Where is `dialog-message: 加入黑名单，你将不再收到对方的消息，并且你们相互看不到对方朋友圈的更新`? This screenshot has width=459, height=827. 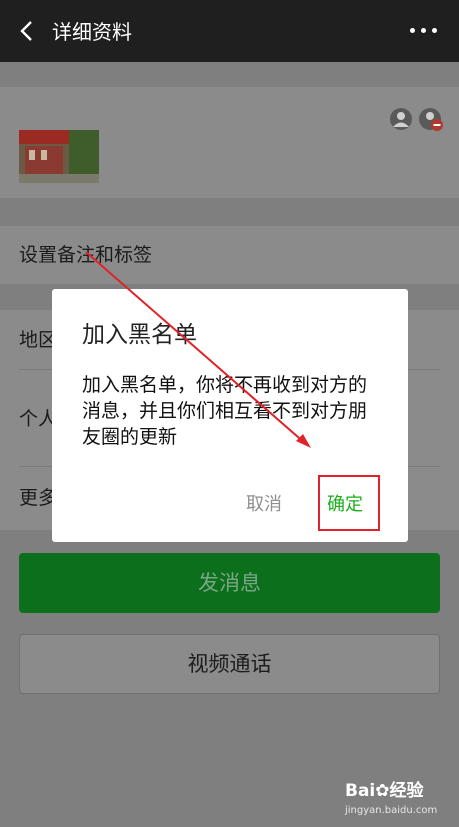 dialog-message: 加入黑名单，你将不再收到对方的消息，并且你们相互看不到对方朋友圈的更新 is located at coordinates (225, 411).